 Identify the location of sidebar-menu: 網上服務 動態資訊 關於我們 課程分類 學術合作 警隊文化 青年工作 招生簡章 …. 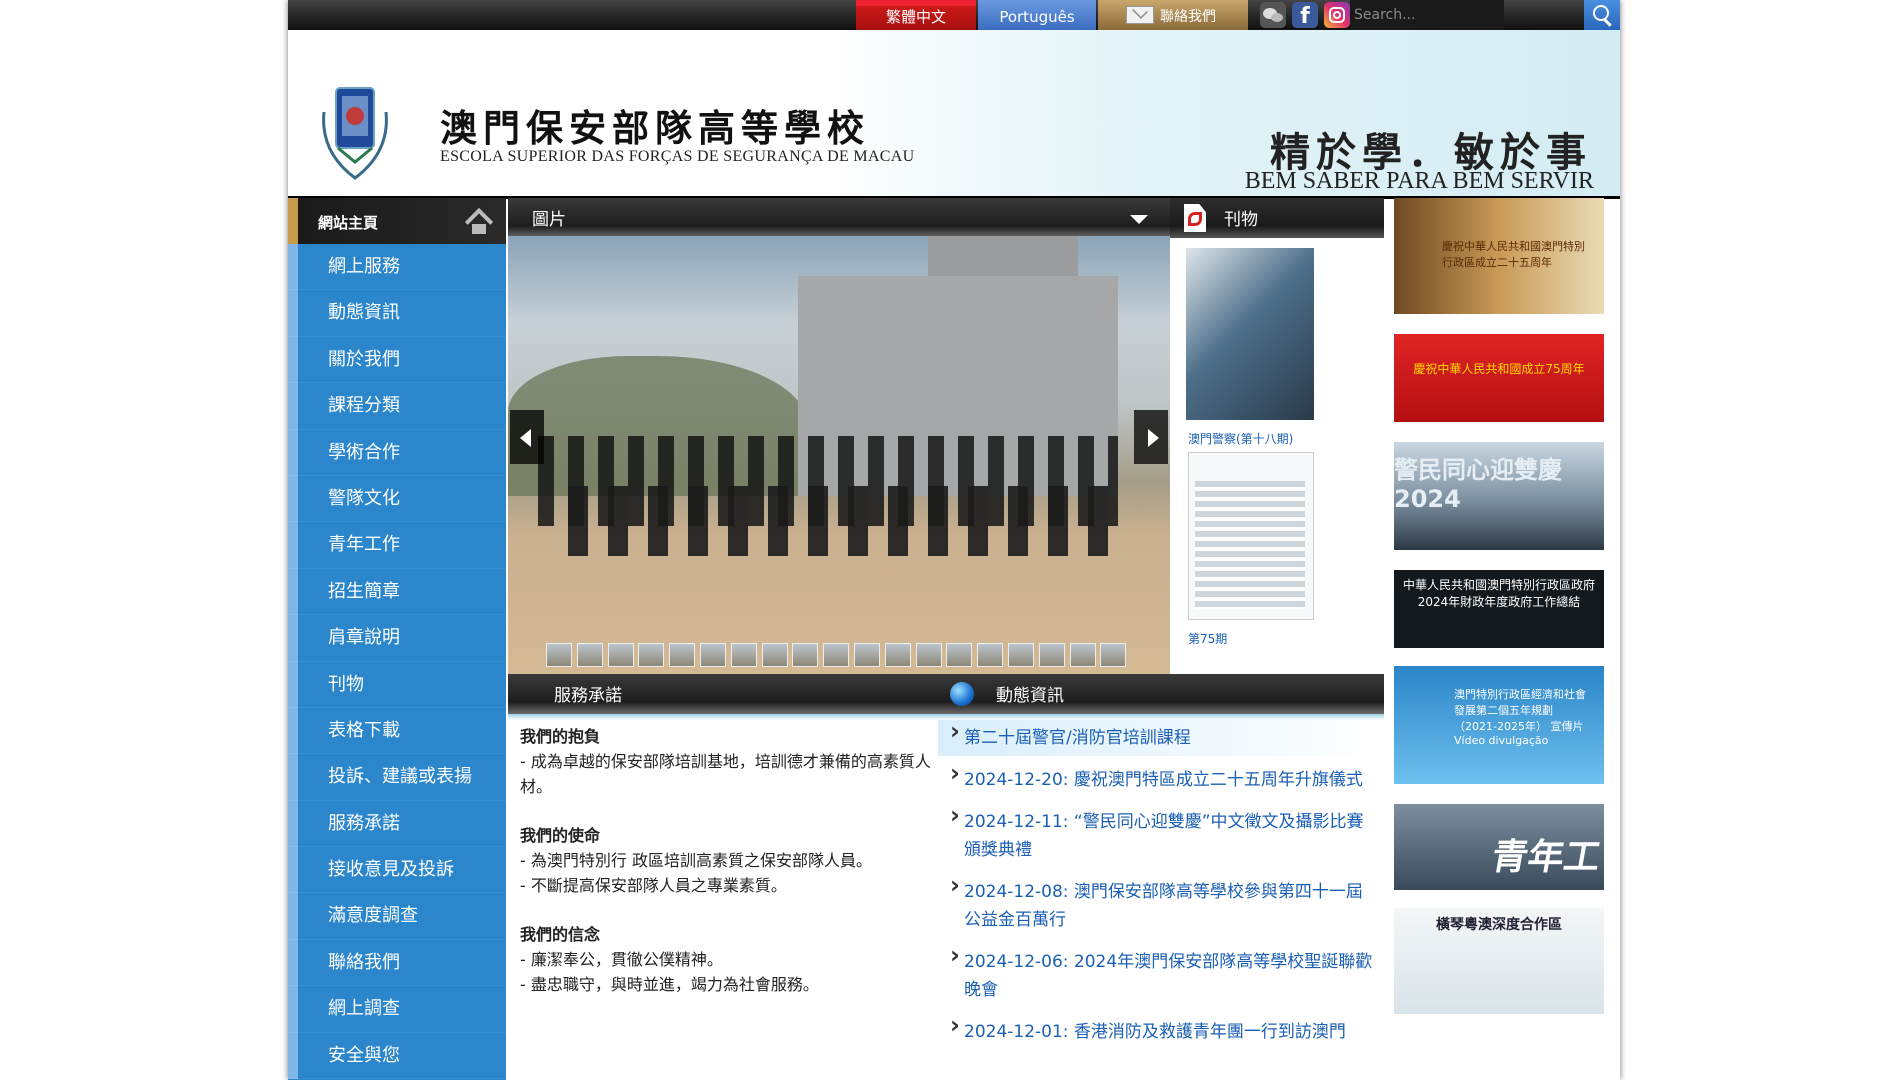
(397, 662).